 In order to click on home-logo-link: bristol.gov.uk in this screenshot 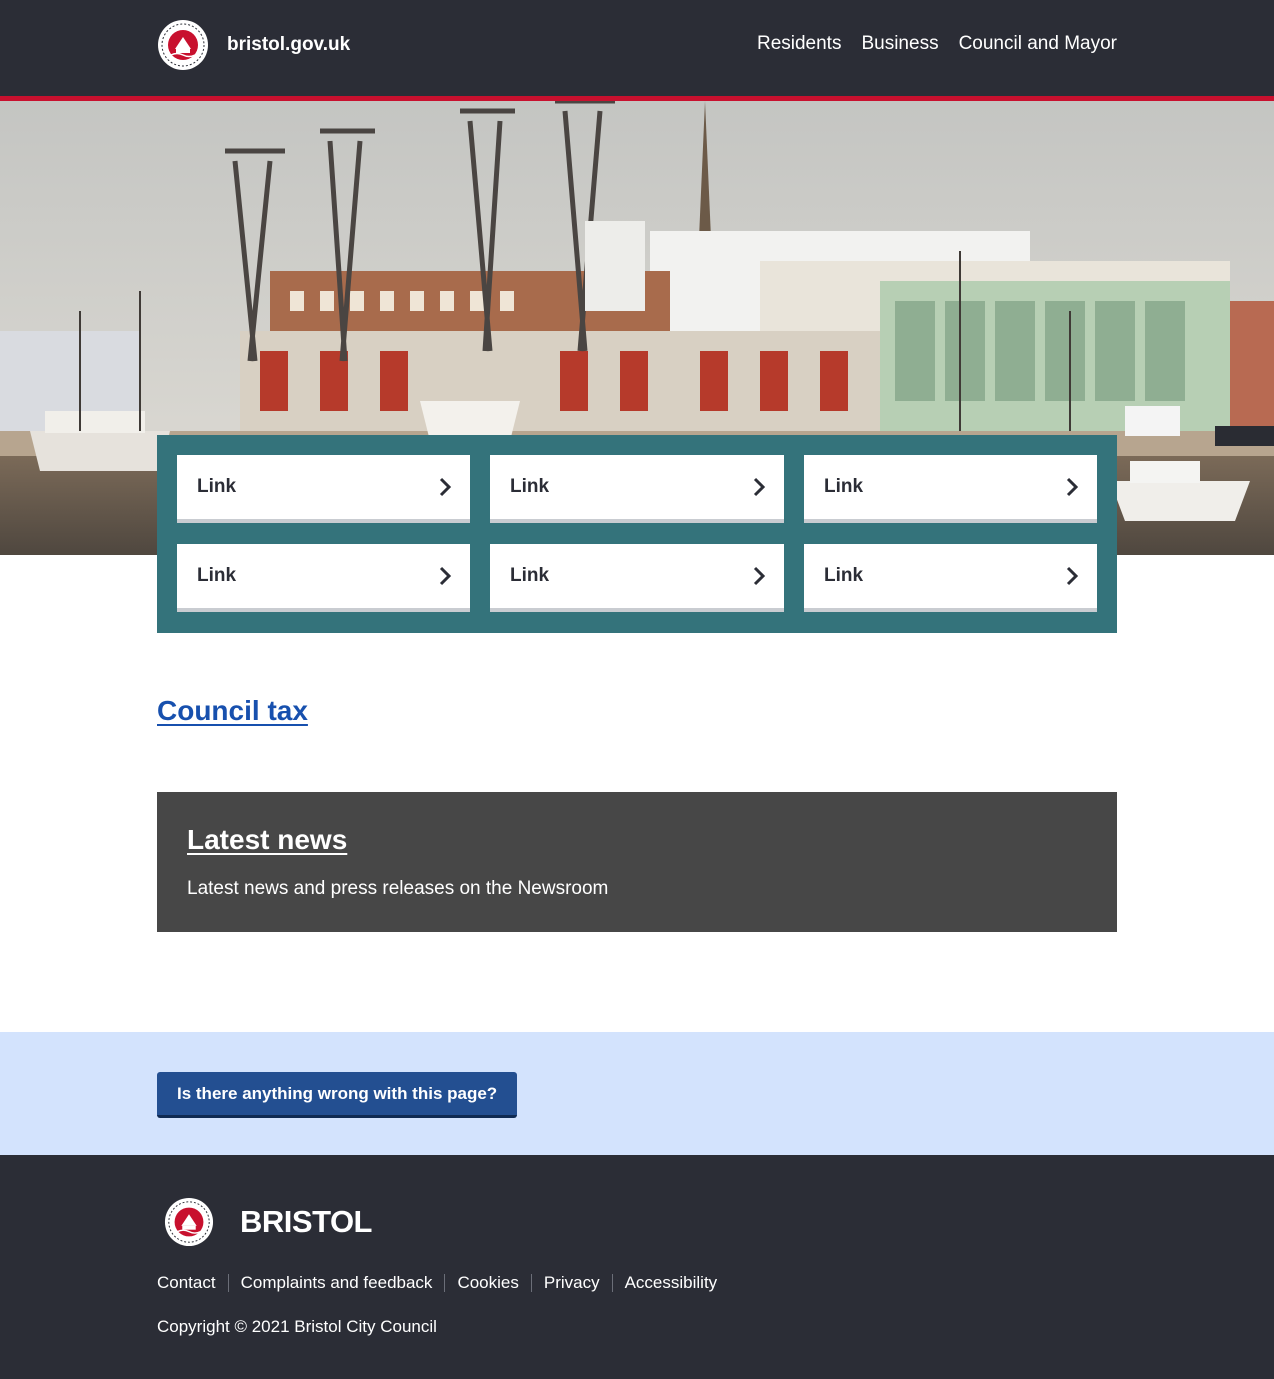, I will do `click(253, 45)`.